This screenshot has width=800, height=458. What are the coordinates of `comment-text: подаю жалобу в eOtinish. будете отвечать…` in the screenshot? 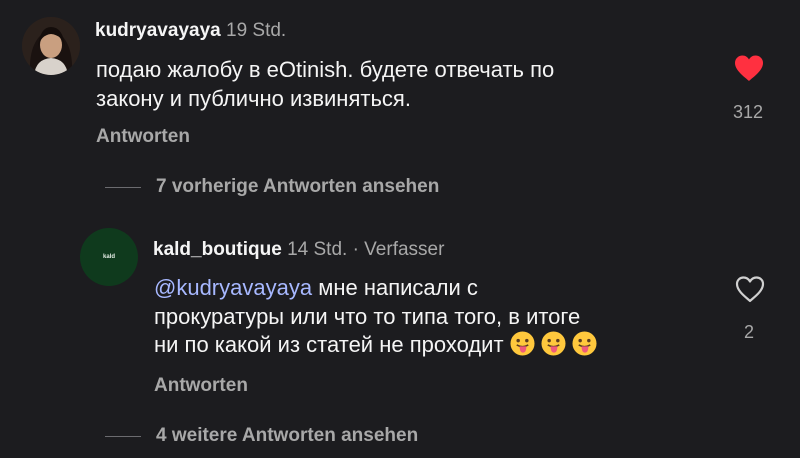 It's located at (325, 84).